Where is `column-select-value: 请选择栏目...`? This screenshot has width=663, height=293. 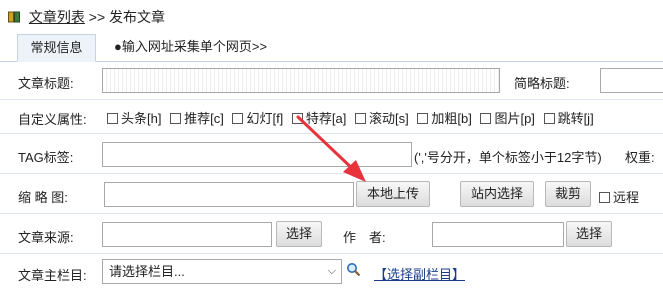
column-select-value: 请选择栏目... is located at coordinates (147, 271).